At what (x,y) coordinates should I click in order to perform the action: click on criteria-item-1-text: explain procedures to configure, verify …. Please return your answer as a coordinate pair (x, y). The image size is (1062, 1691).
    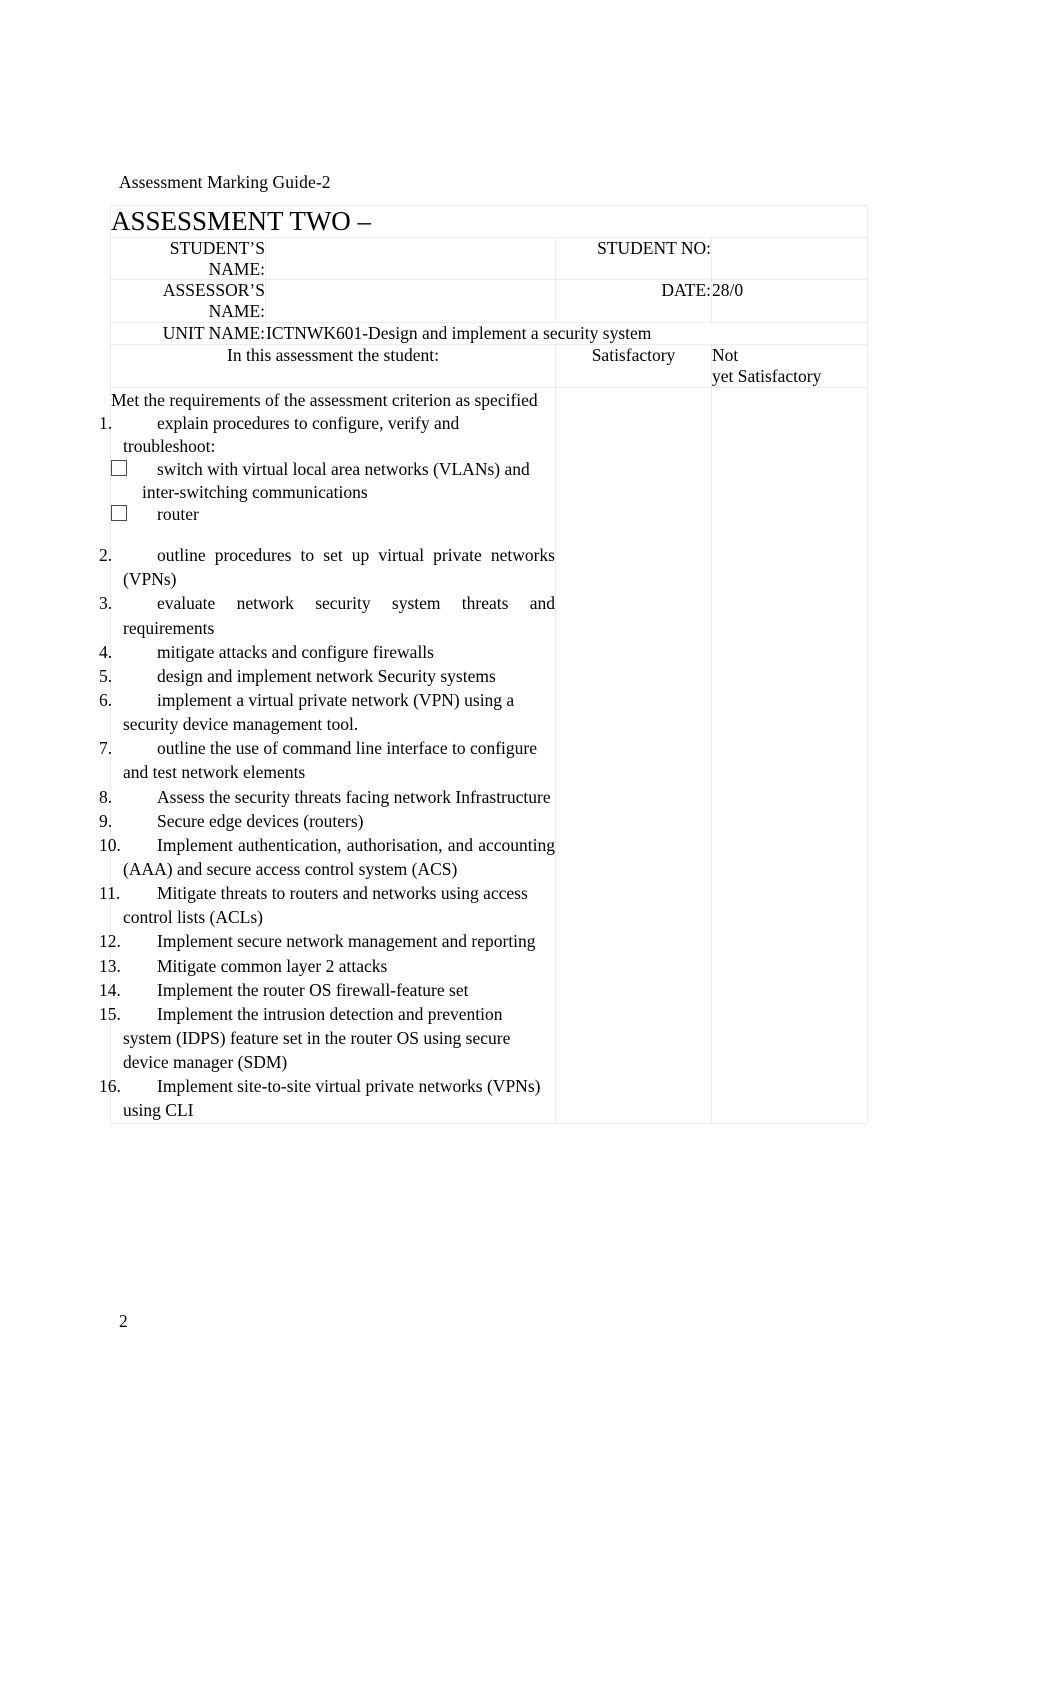
    Looking at the image, I should click on (291, 435).